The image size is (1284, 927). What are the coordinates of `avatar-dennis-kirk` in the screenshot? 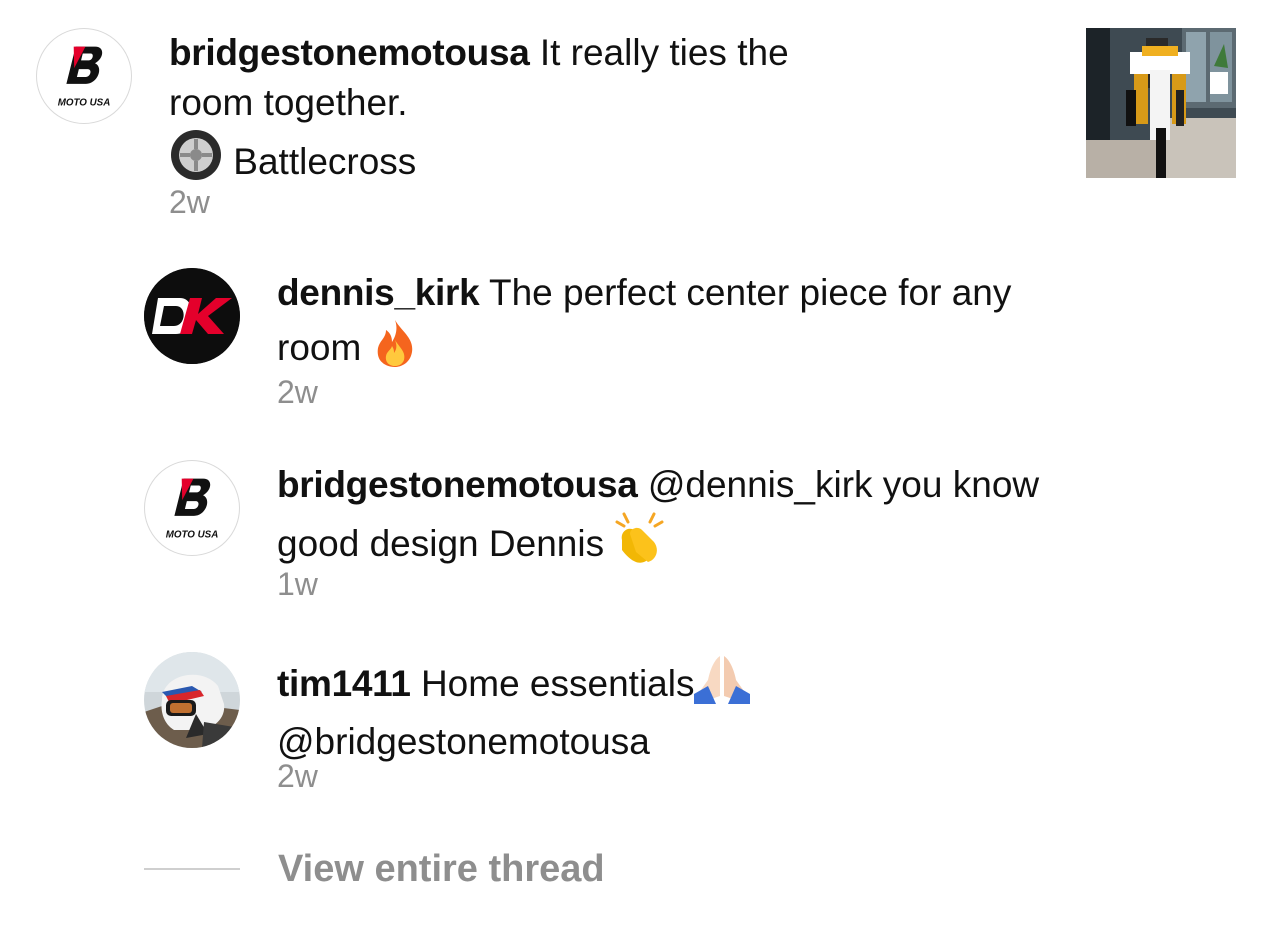 It's located at (192, 316).